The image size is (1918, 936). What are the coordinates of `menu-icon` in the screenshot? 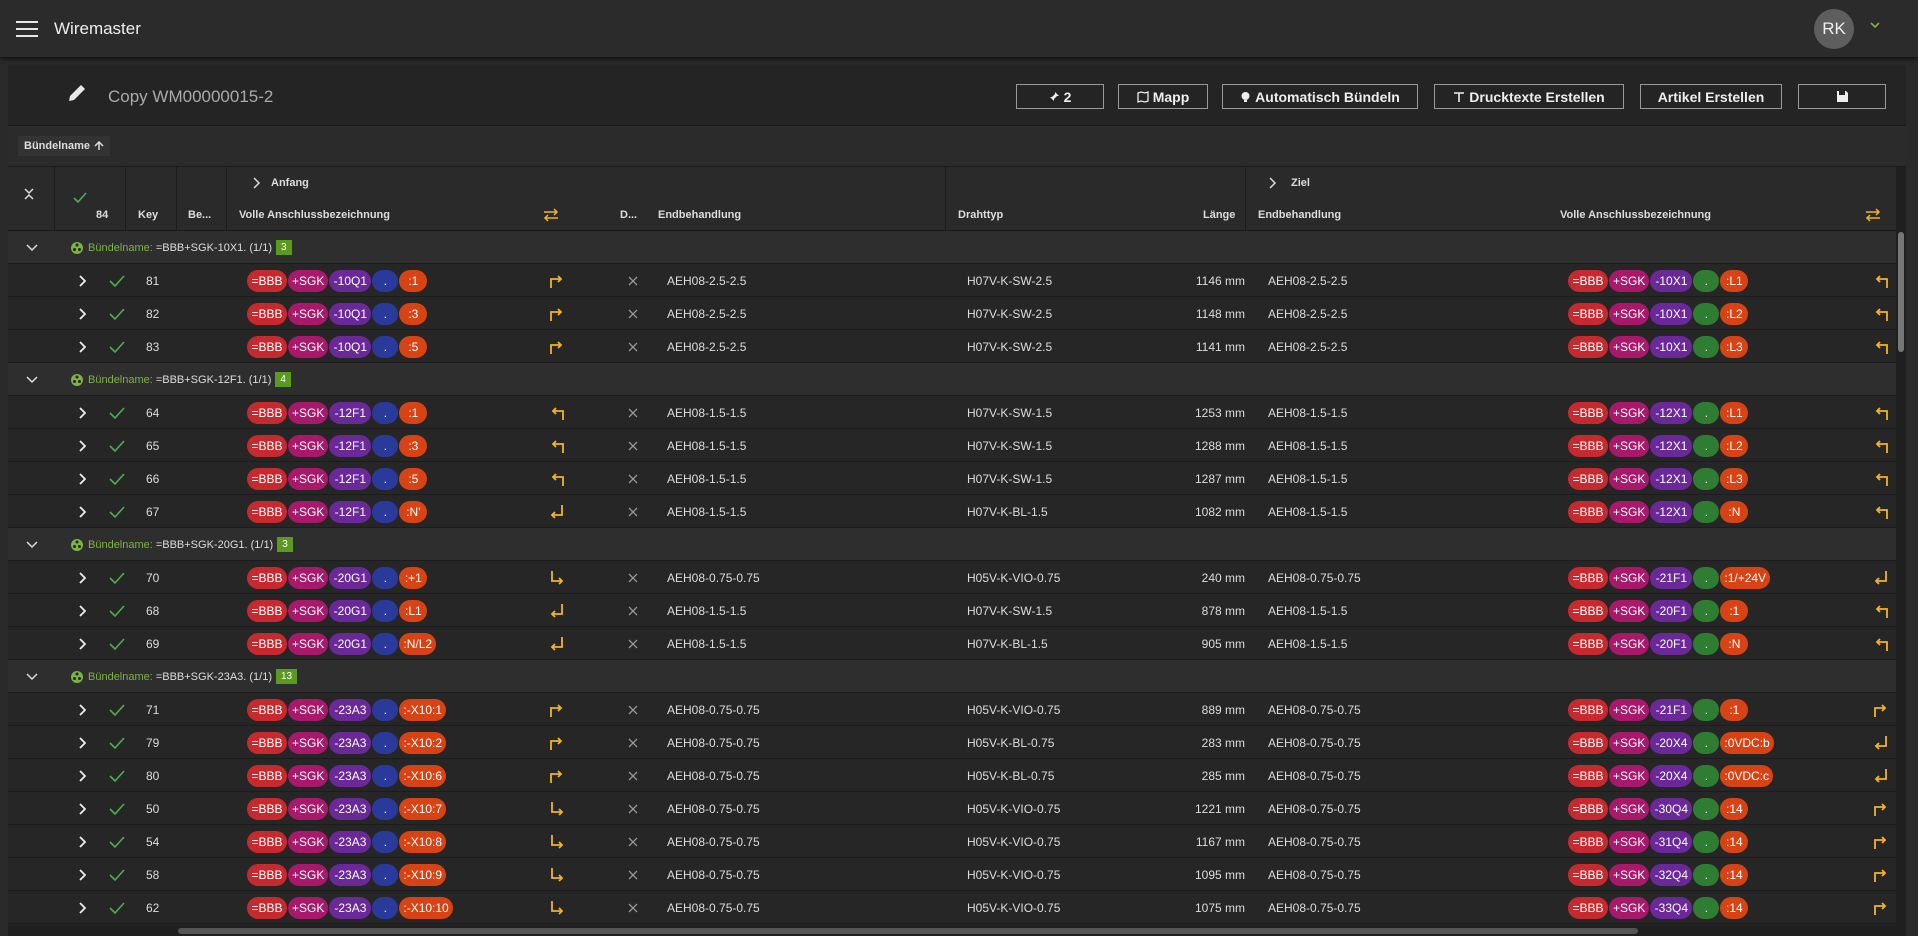 It's located at (27, 28).